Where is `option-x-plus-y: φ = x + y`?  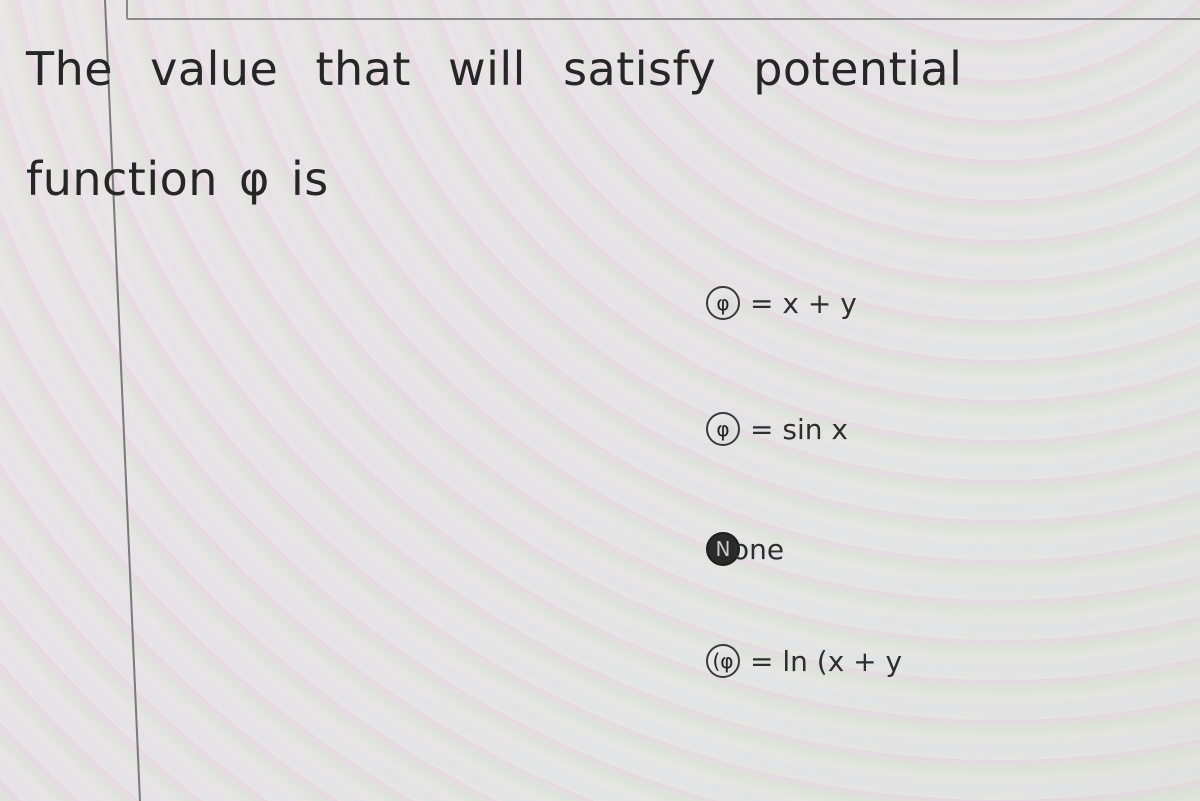
option-x-plus-y: φ = x + y is located at coordinates (781, 303).